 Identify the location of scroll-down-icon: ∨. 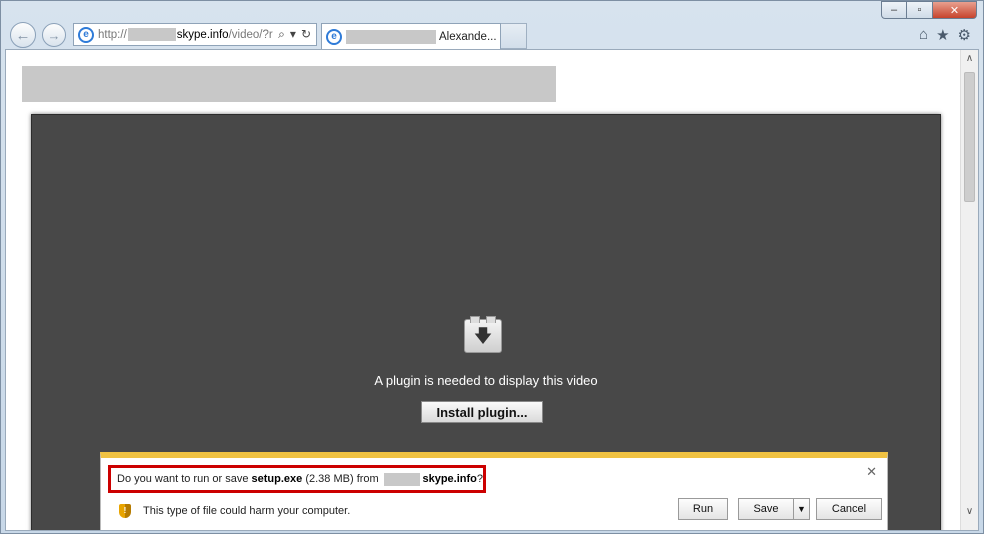
(969, 511).